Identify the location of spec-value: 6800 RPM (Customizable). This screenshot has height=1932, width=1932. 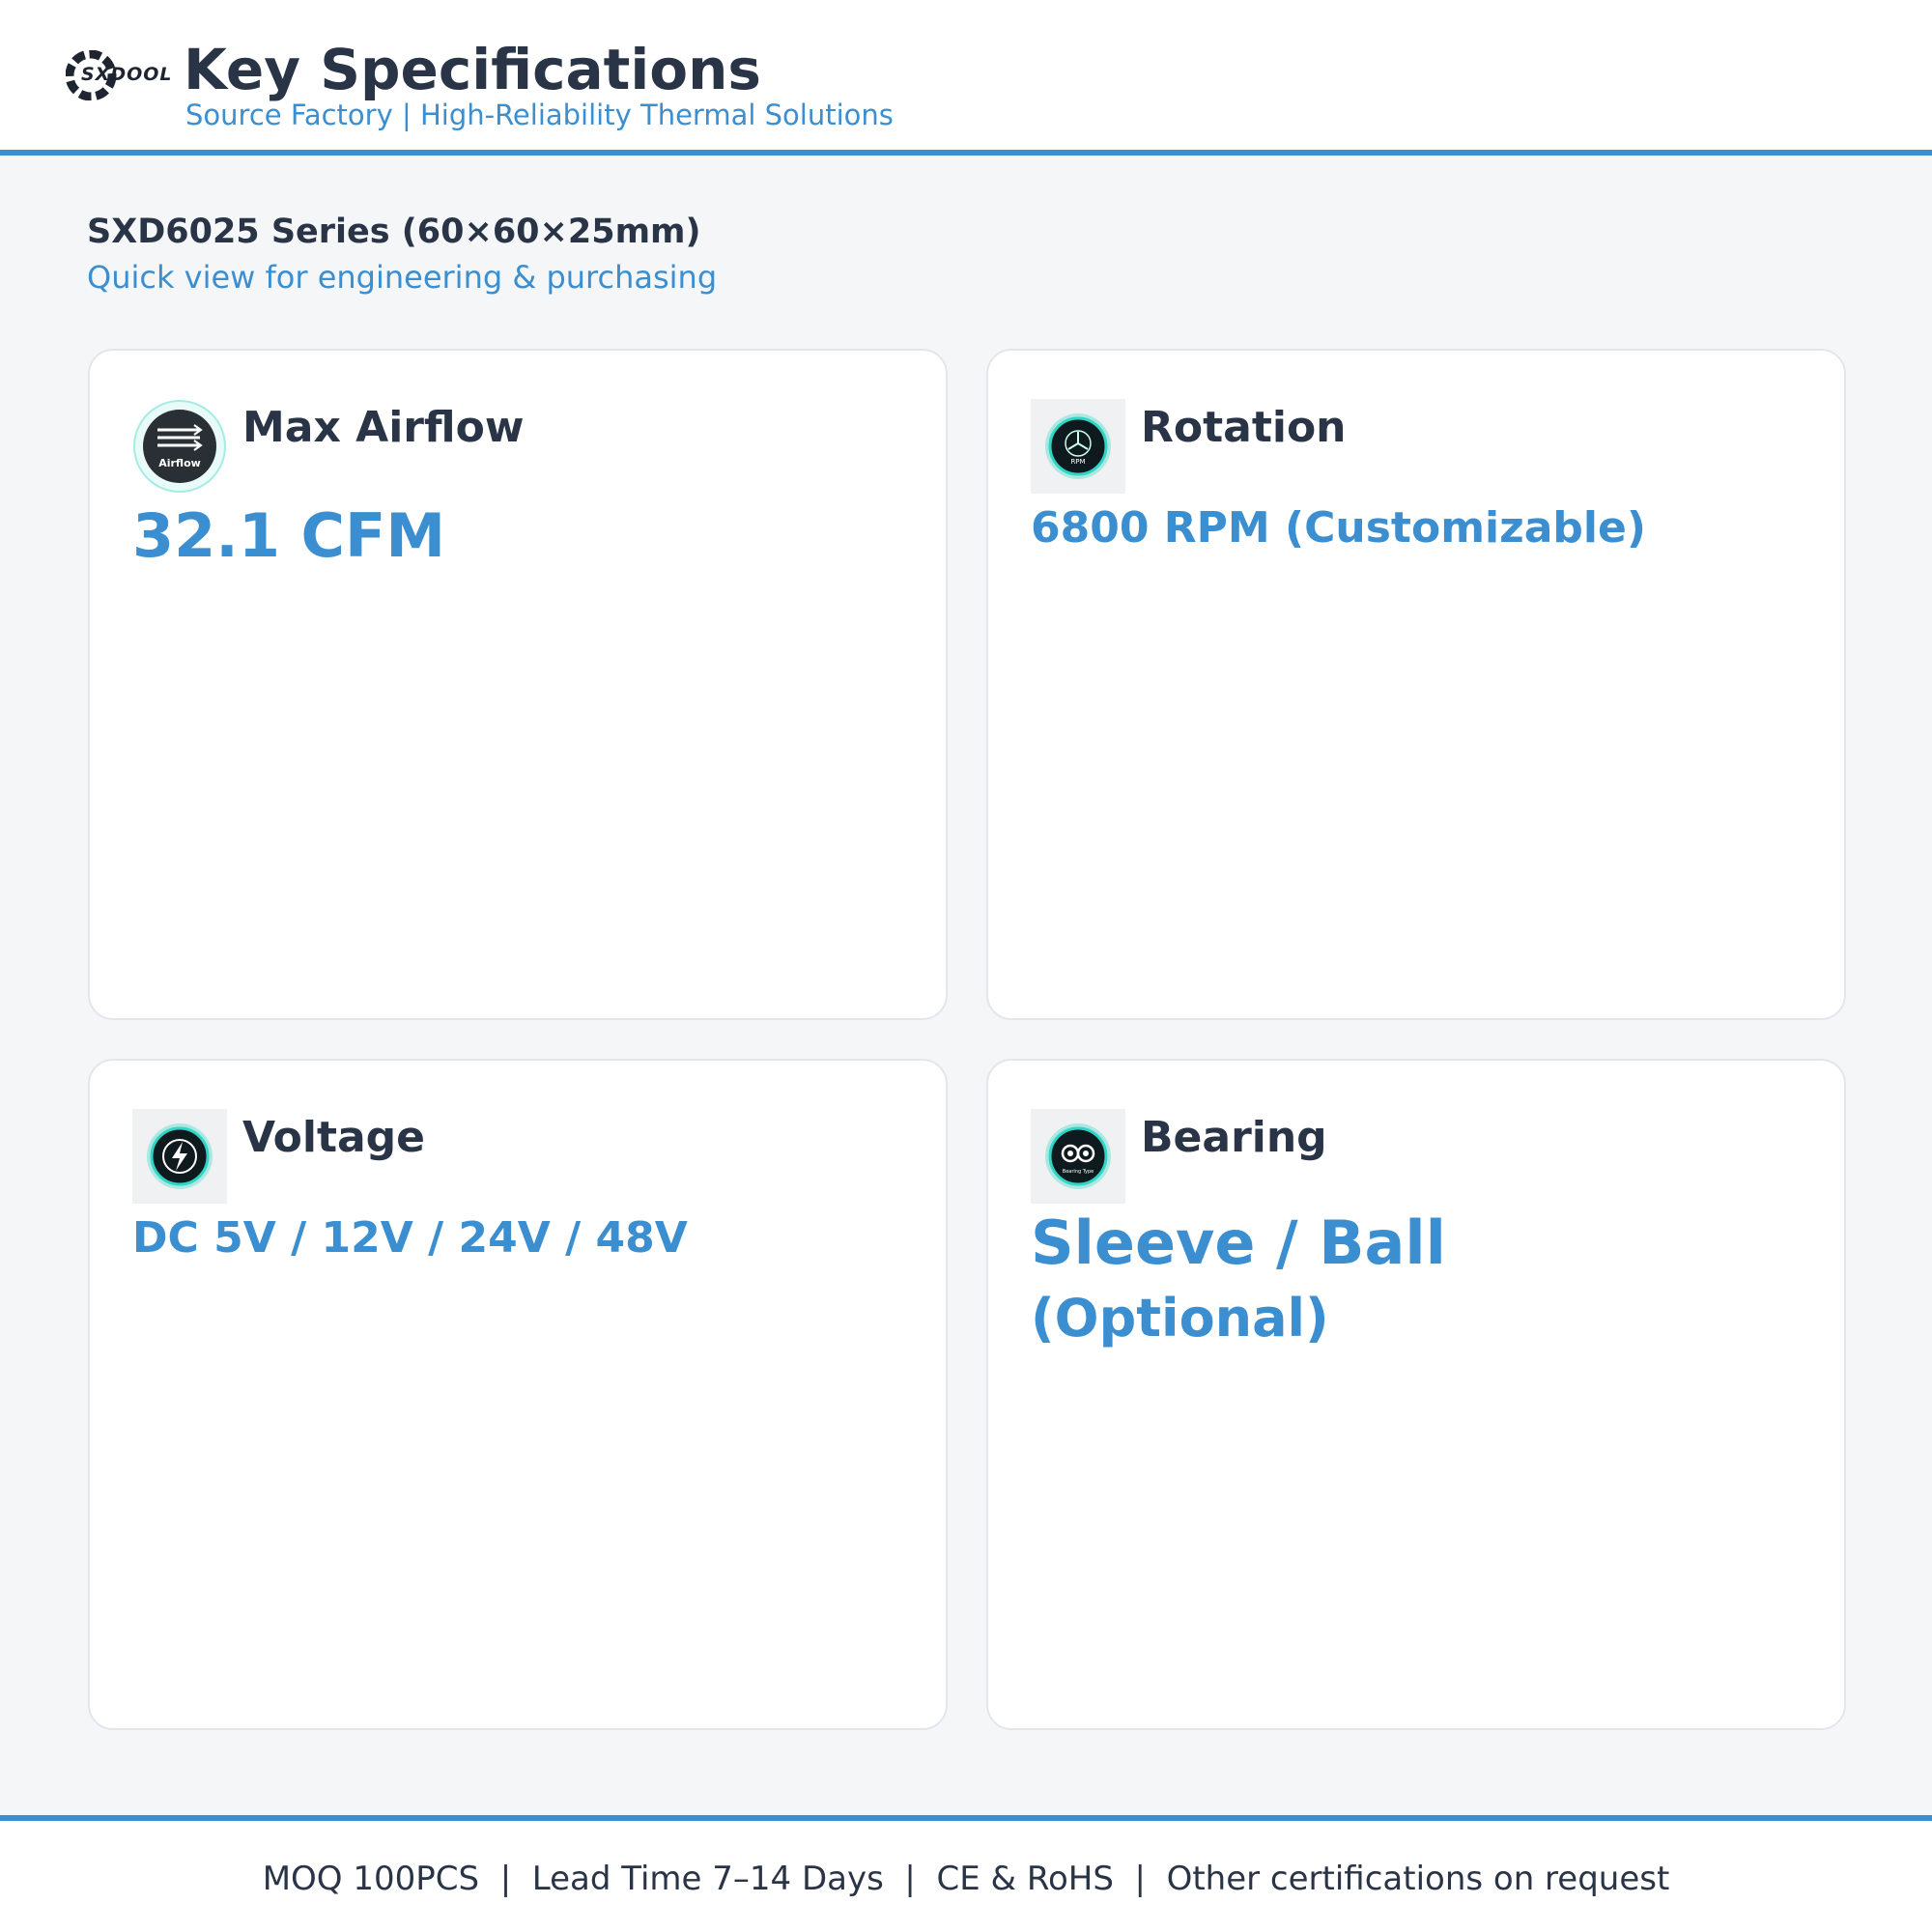
(1338, 528).